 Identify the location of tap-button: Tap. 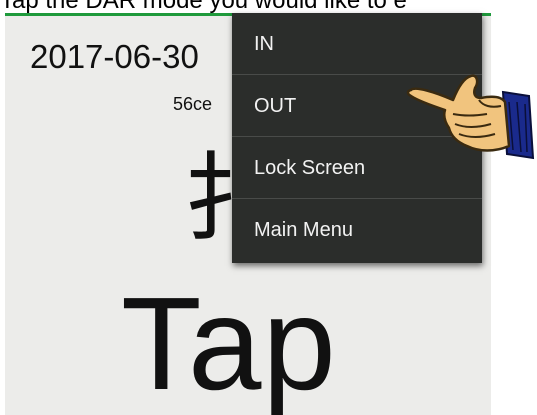
(229, 344).